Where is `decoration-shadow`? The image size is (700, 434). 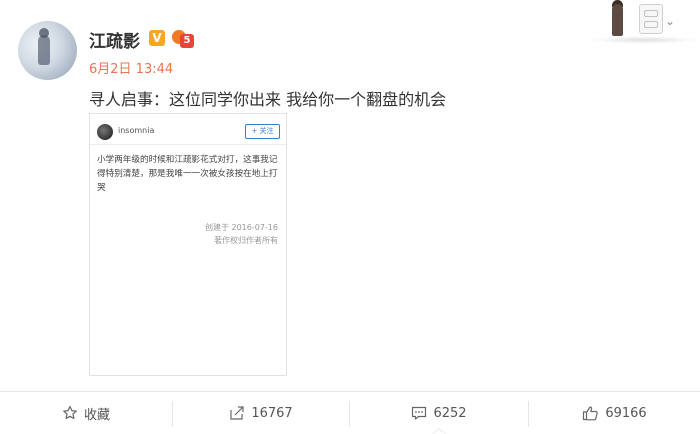 decoration-shadow is located at coordinates (644, 40).